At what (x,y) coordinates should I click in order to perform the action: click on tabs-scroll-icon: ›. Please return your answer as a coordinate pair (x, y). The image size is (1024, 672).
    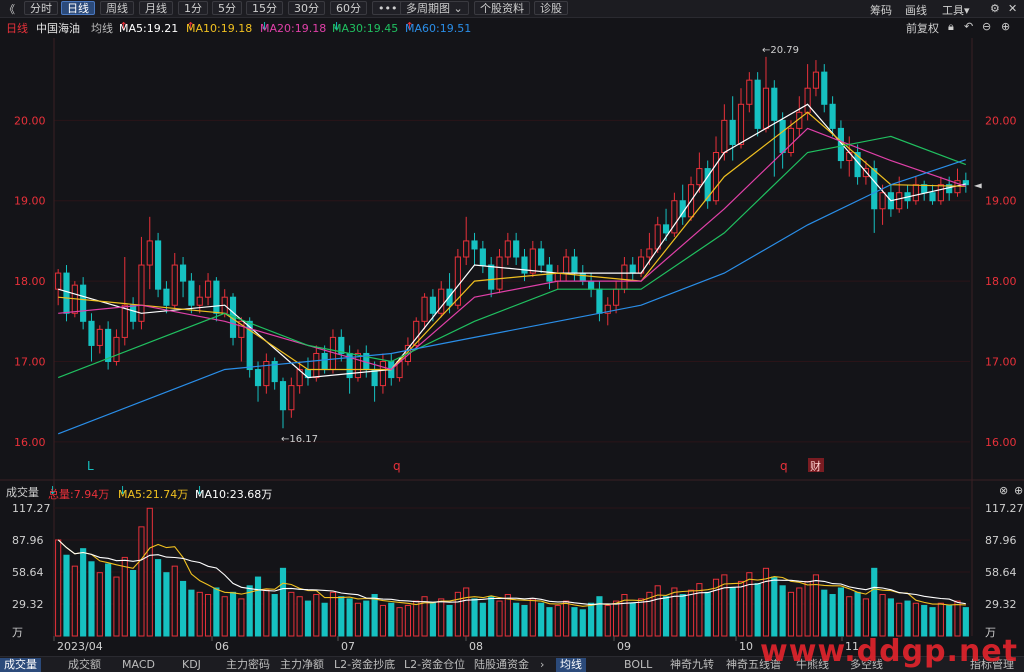
    Looking at the image, I should click on (542, 665).